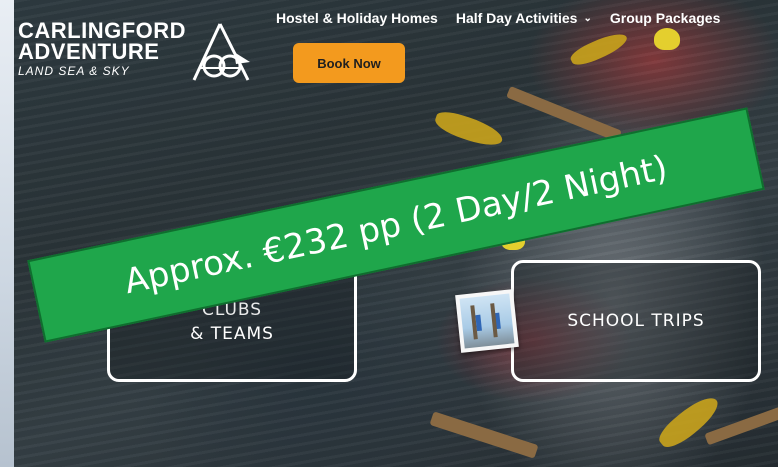  I want to click on book-now-button: Book Now, so click(349, 63).